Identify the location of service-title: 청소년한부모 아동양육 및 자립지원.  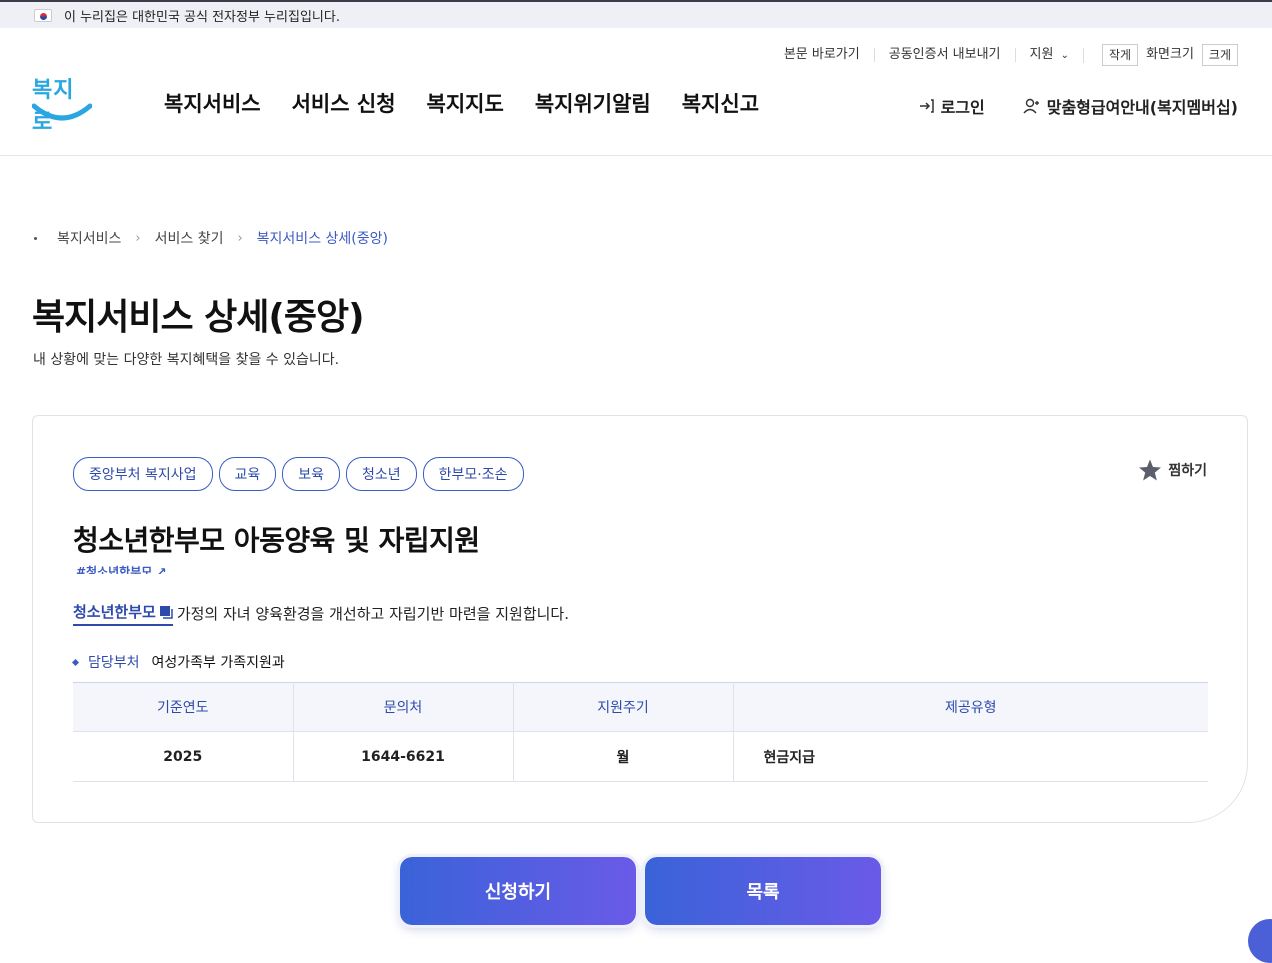
(276, 539).